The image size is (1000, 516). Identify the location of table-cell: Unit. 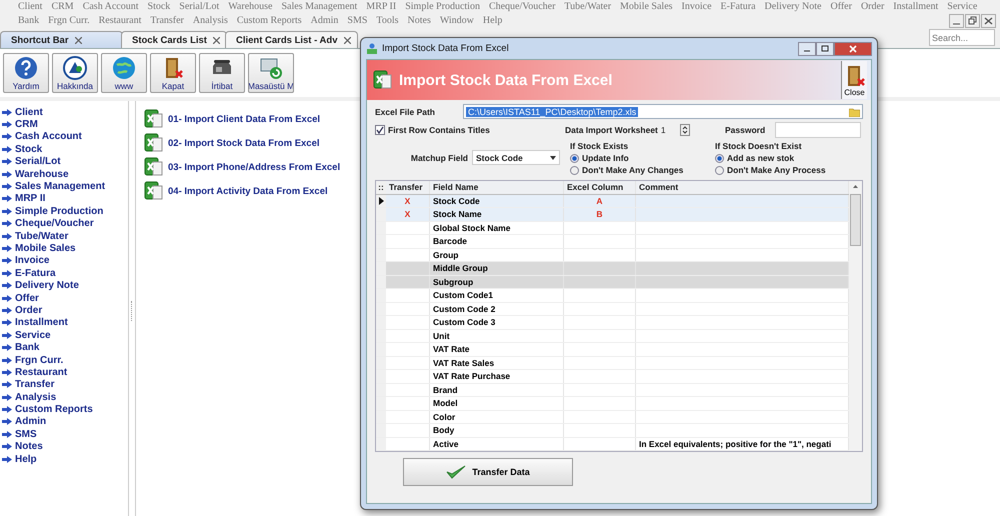
(497, 336).